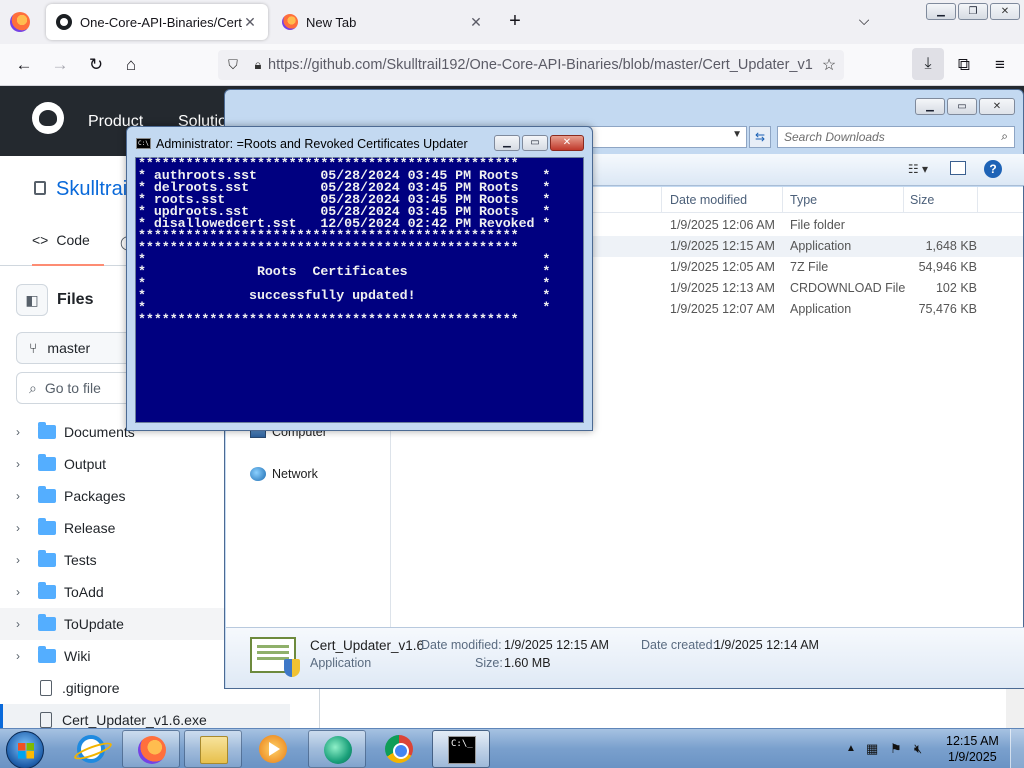 This screenshot has width=1024, height=768. I want to click on file-date: 1/9/2025 12:06 AM, so click(722, 225).